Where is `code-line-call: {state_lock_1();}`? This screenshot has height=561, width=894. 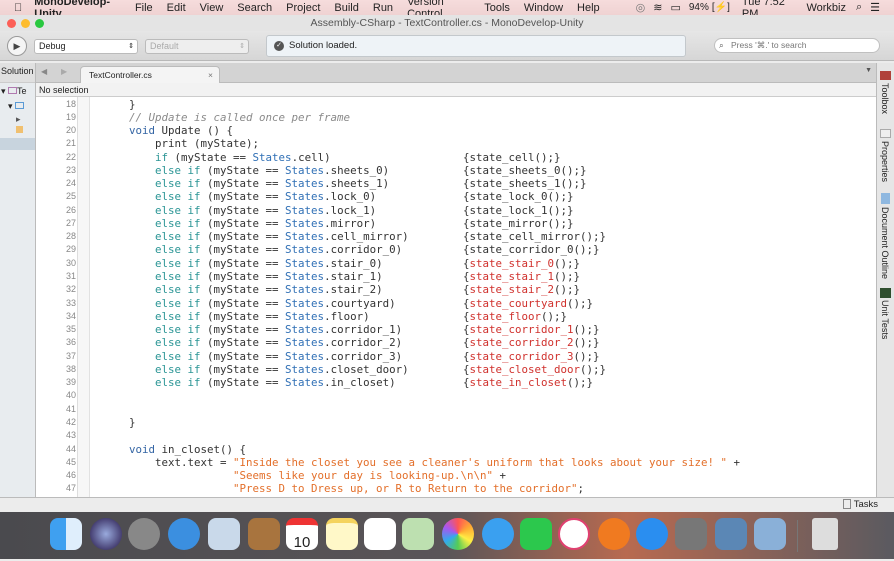 code-line-call: {state_lock_1();} is located at coordinates (518, 210).